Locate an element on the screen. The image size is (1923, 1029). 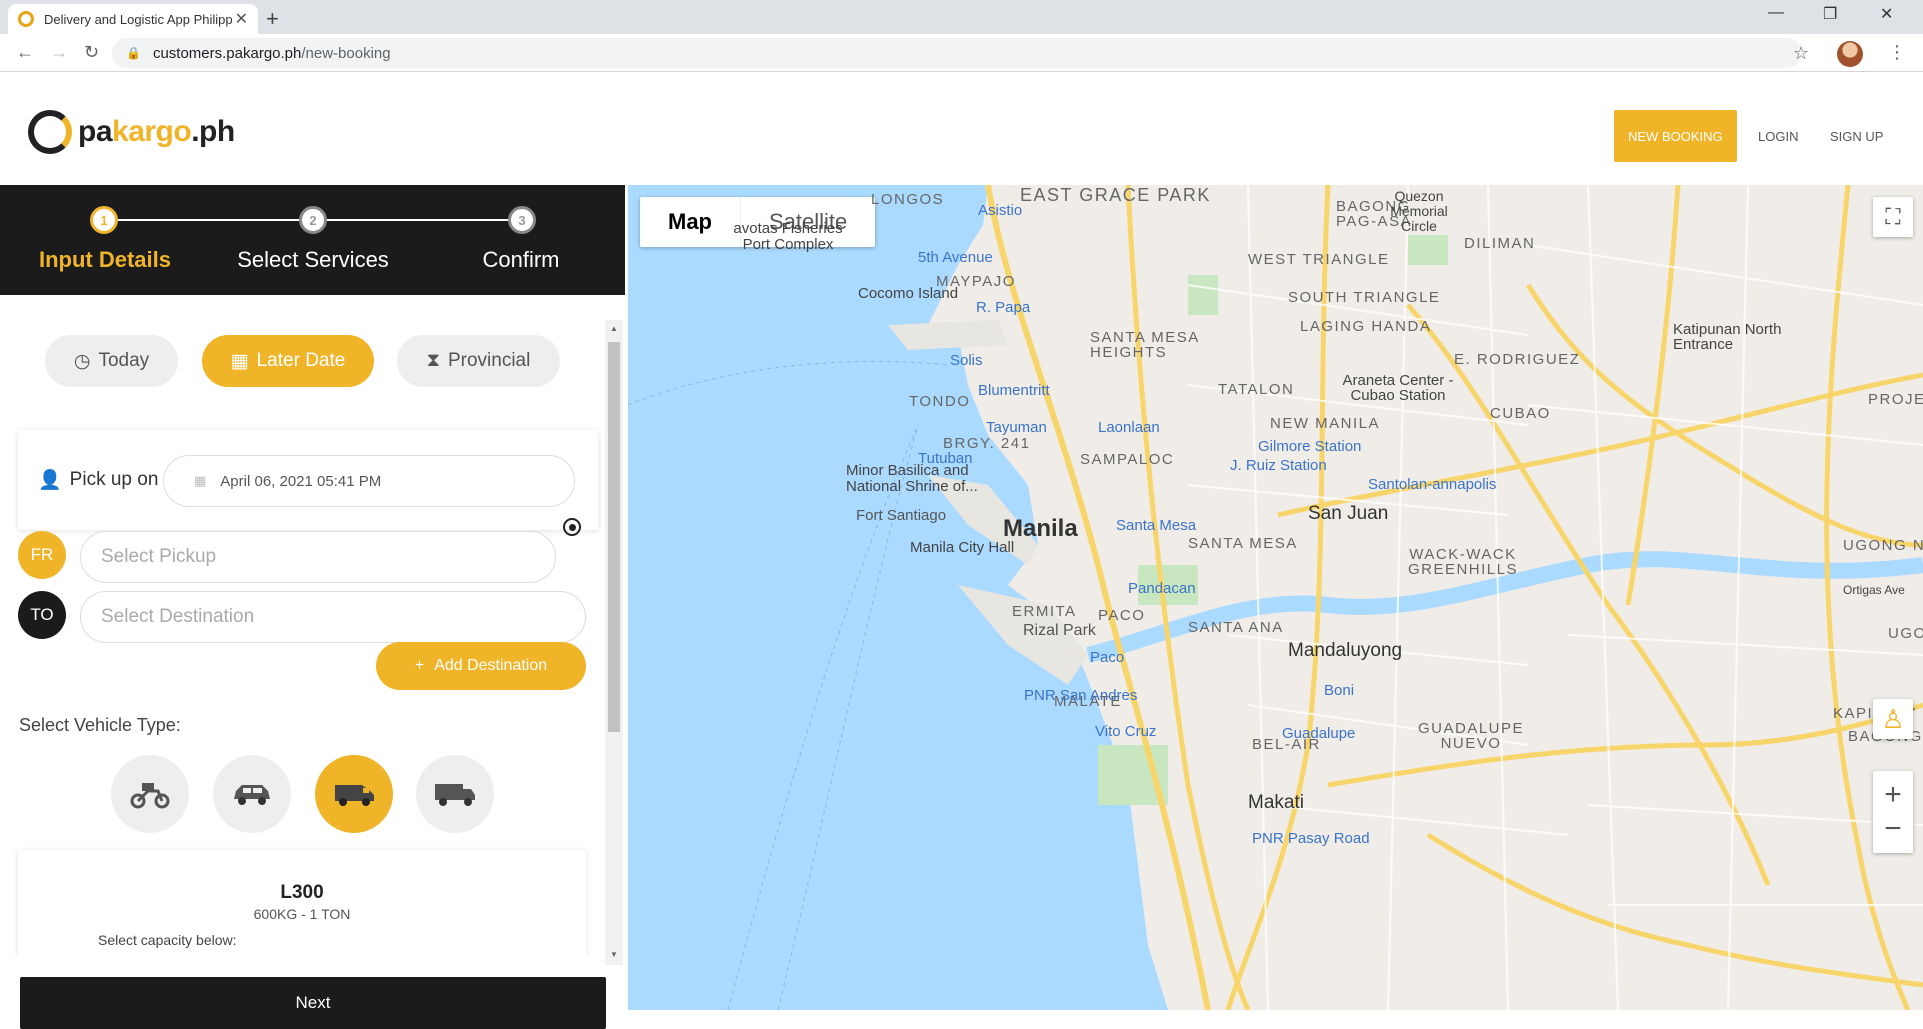
map-label-asistio: Asistio is located at coordinates (1000, 210).